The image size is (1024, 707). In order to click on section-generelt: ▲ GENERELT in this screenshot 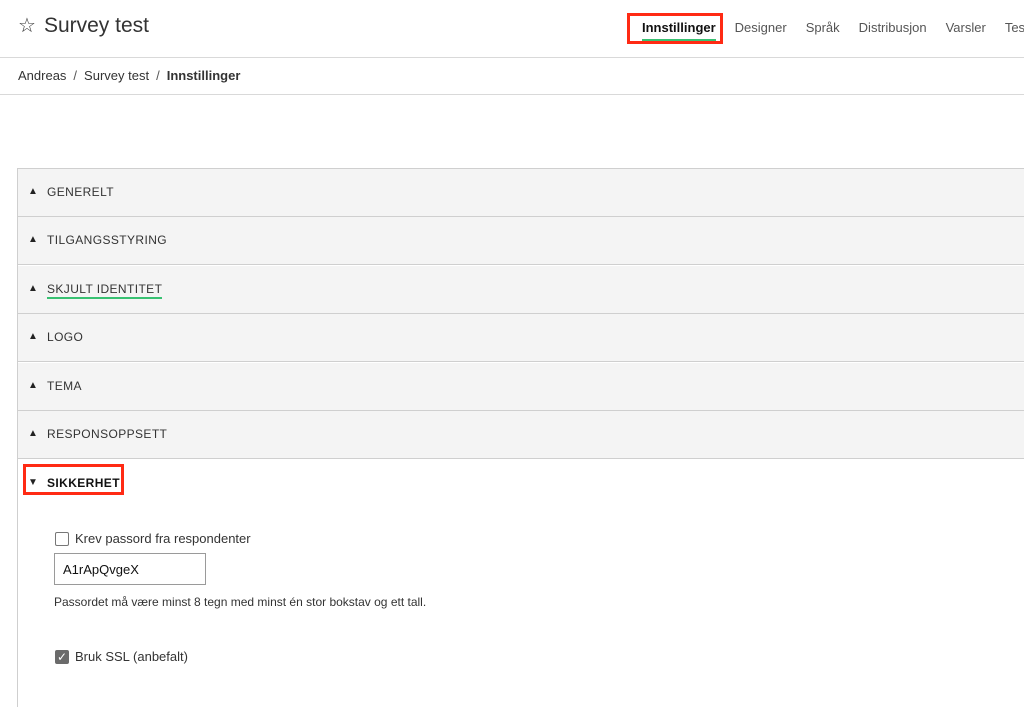, I will do `click(521, 193)`.